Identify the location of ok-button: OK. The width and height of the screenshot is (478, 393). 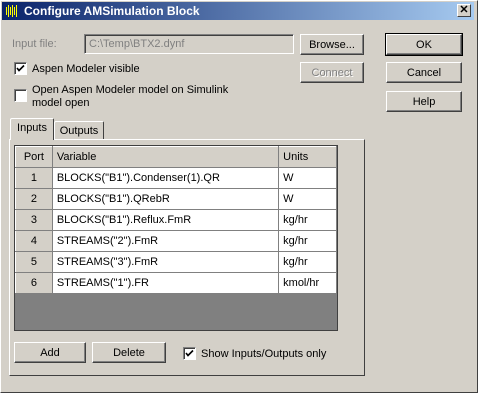
(424, 44).